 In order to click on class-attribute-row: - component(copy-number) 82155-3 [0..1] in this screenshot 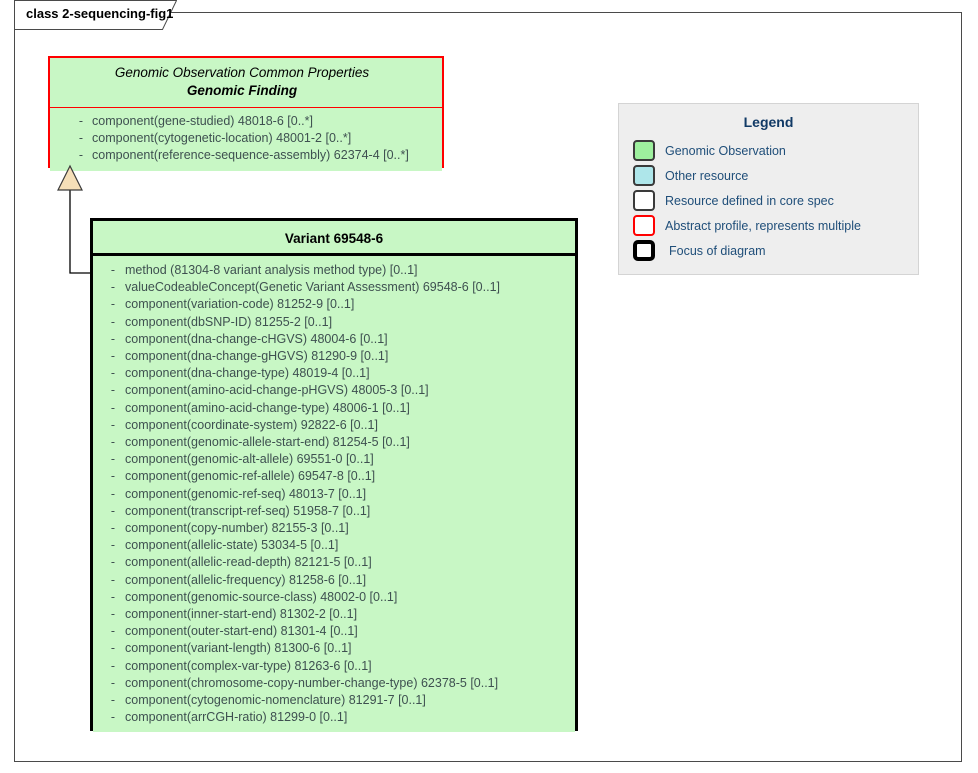, I will do `click(334, 528)`.